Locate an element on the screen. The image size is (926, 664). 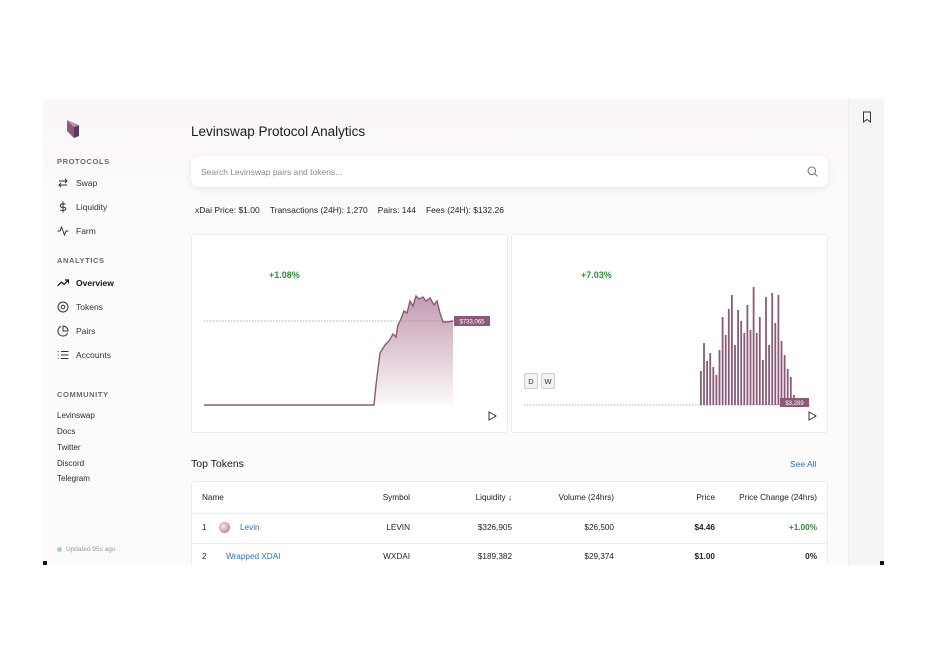
row-rank: 1 is located at coordinates (204, 527).